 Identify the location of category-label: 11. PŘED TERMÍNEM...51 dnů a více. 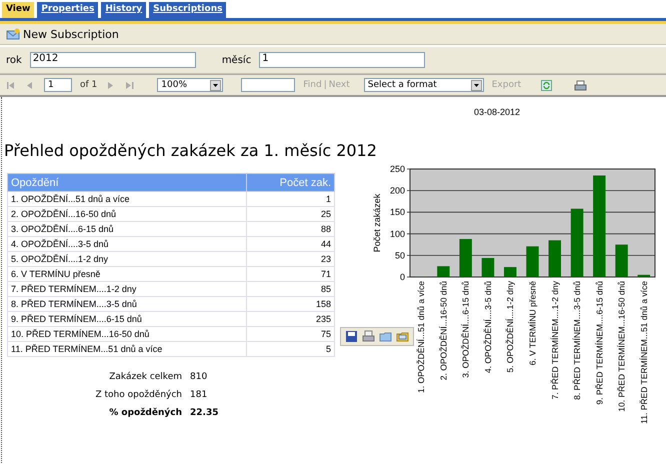
(643, 352).